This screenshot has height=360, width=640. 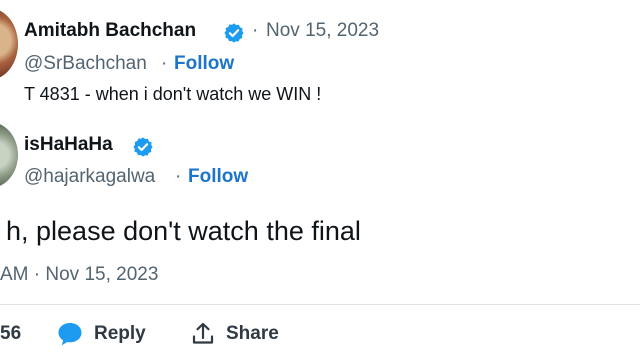 What do you see at coordinates (320, 304) in the screenshot?
I see `divider` at bounding box center [320, 304].